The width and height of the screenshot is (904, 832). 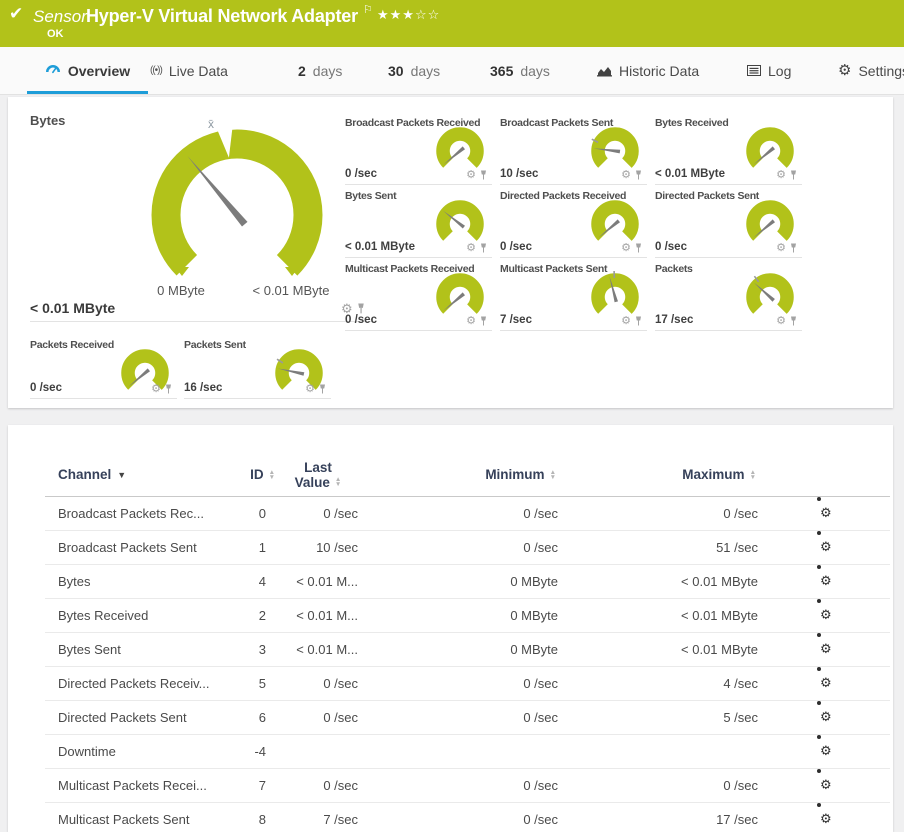 I want to click on object-kind-label: Sensor, so click(x=60, y=16).